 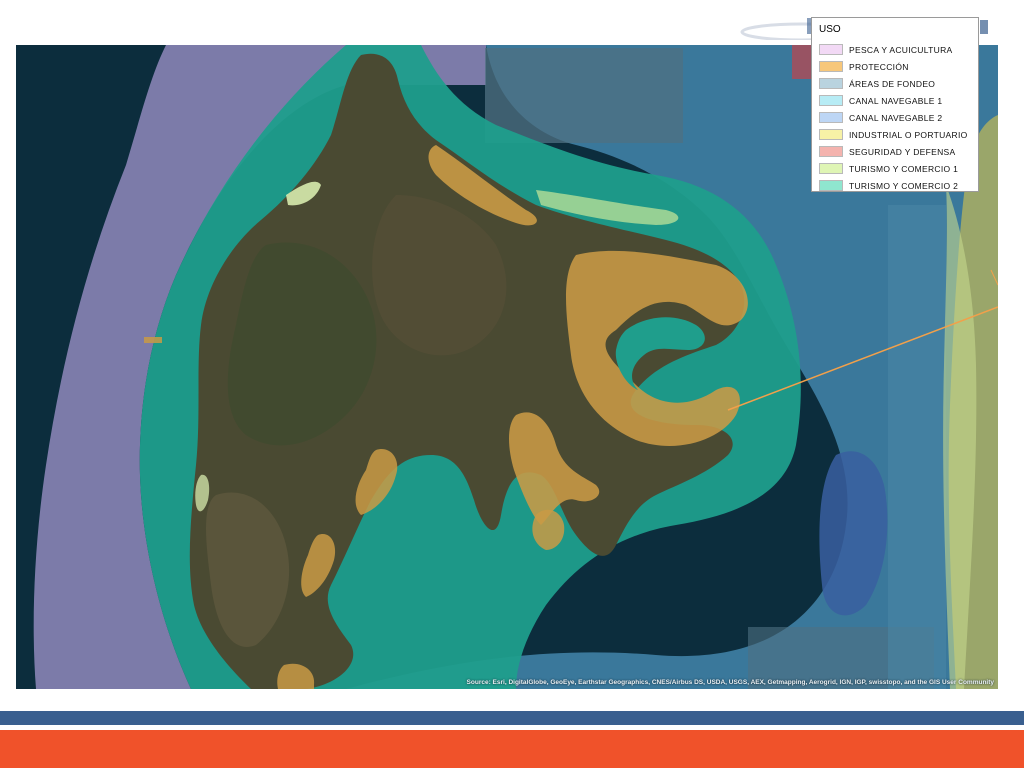 I want to click on legend-item: PROTECCIÓN, so click(x=898, y=66).